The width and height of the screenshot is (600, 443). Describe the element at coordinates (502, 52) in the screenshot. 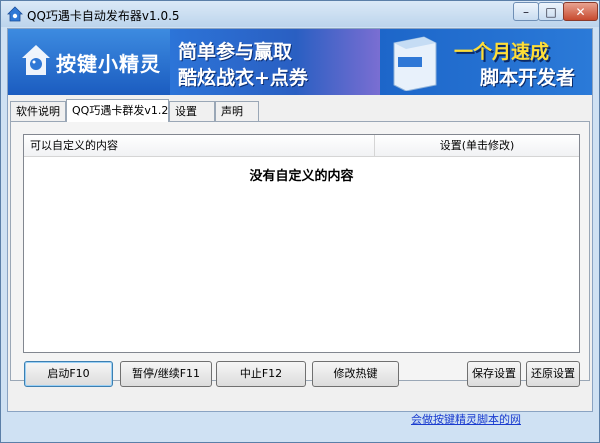

I see `ad2-line1: 一个月速成` at that location.